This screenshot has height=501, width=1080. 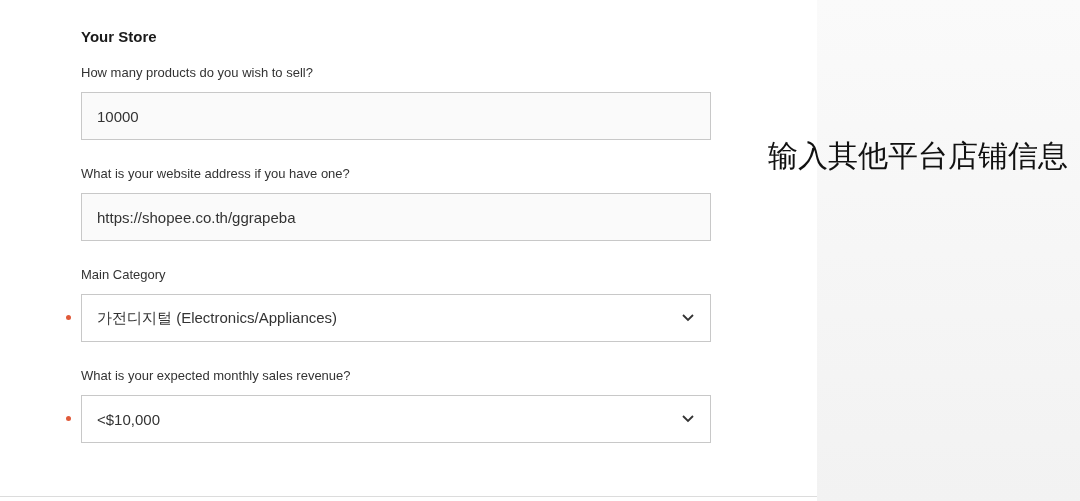 What do you see at coordinates (216, 174) in the screenshot?
I see `field-label: What is your website address if you have one?` at bounding box center [216, 174].